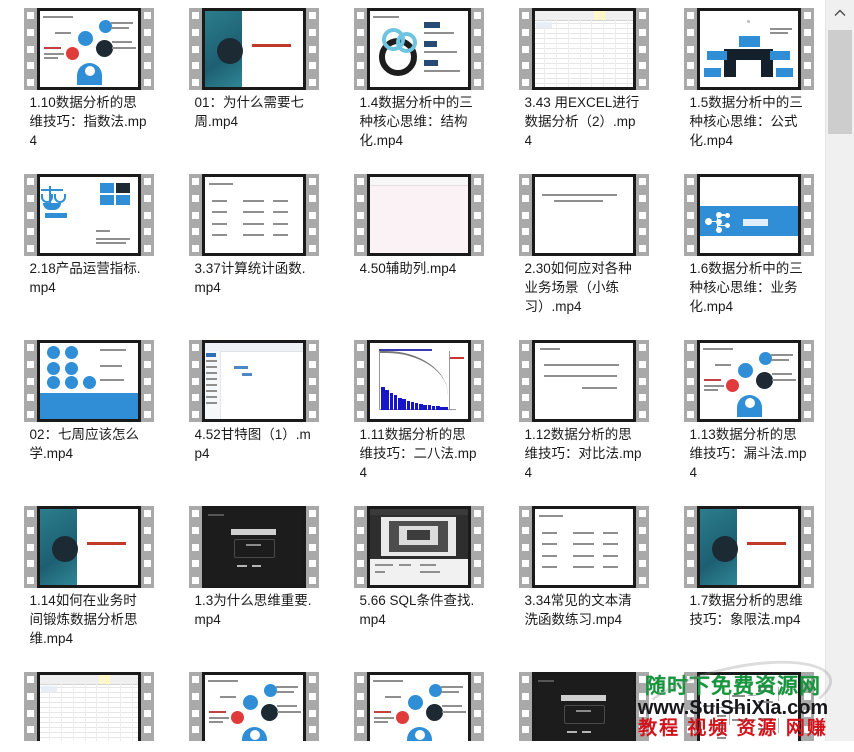 This screenshot has height=752, width=854. What do you see at coordinates (749, 453) in the screenshot?
I see `file-name-label: 1.13数据分析的思维技巧：漏斗法.mp4` at bounding box center [749, 453].